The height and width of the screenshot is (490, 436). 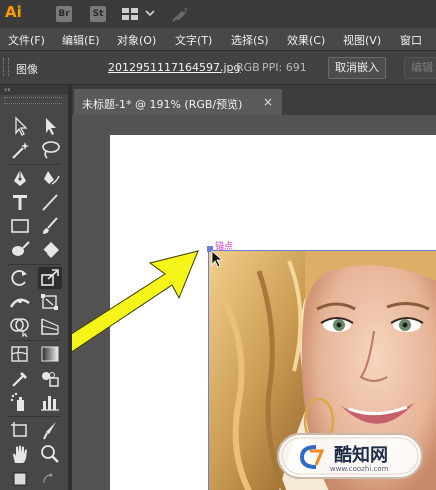 I want to click on object-type-label: 图像, so click(x=27, y=69).